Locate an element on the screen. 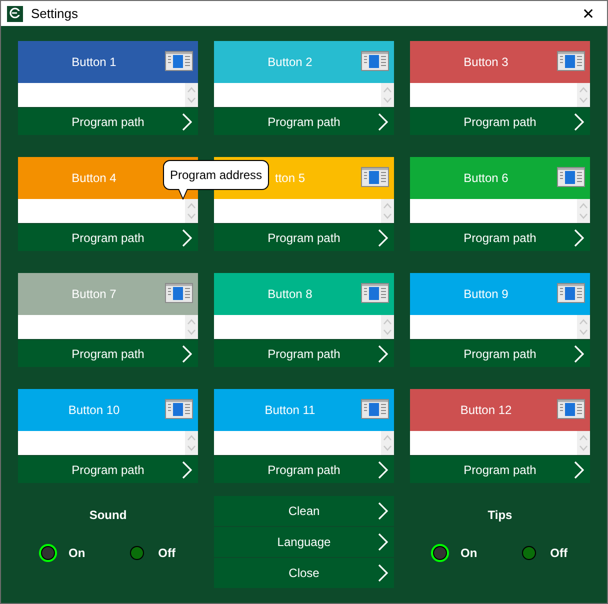 The width and height of the screenshot is (608, 604). program-button: Button 1 is located at coordinates (108, 62).